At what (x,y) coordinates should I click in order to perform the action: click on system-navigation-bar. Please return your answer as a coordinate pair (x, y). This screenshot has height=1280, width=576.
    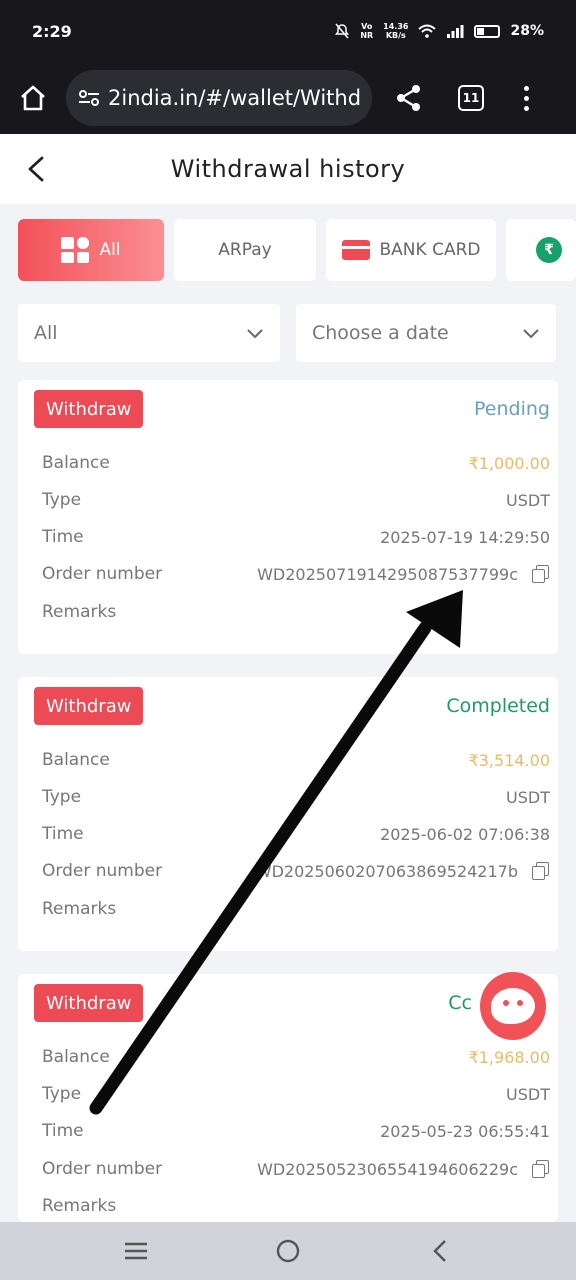
    Looking at the image, I should click on (288, 1251).